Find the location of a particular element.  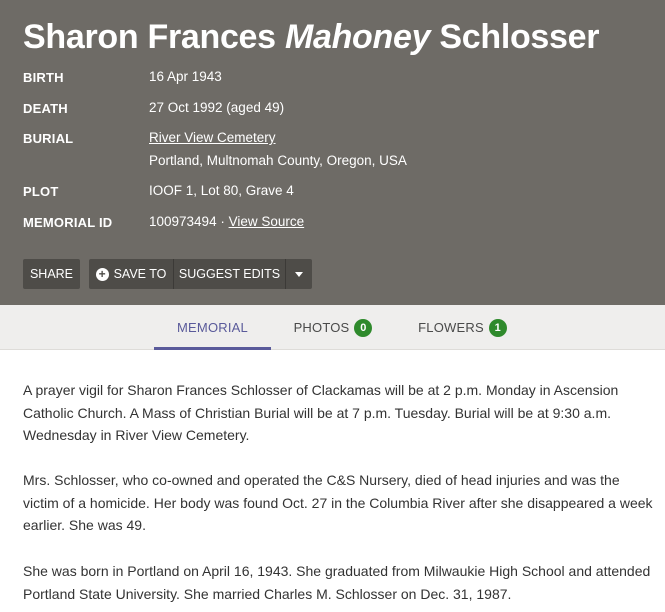

name-maiden: Mahoney is located at coordinates (357, 37).